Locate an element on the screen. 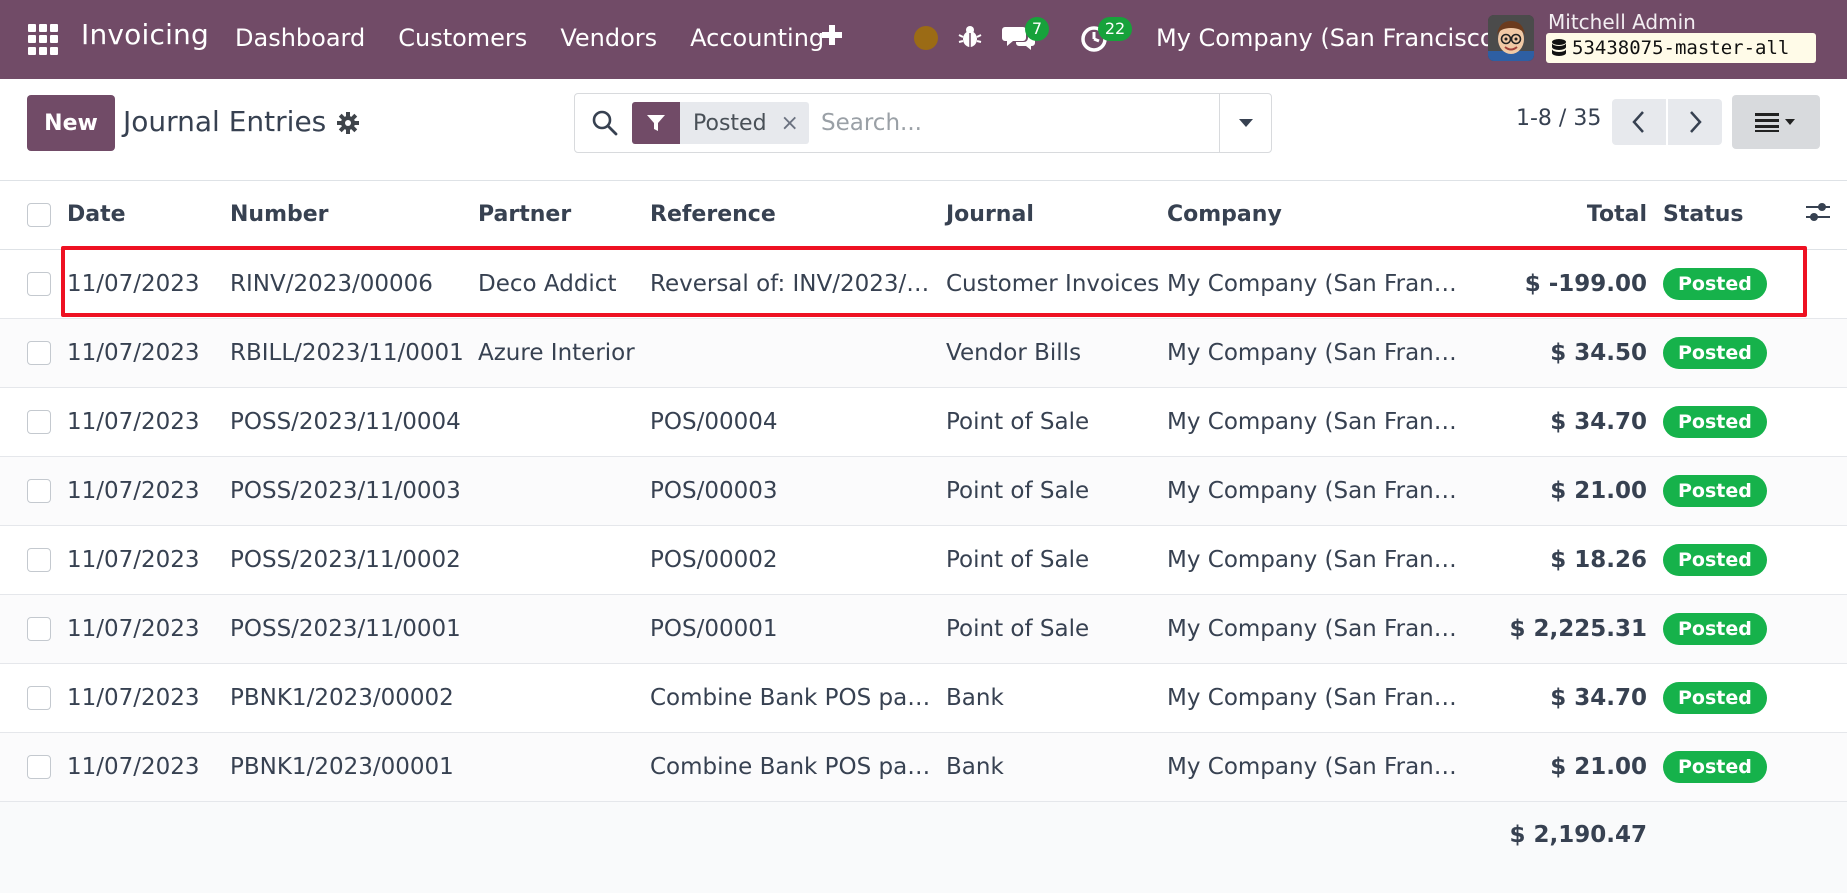 Image resolution: width=1847 pixels, height=893 pixels. pager-value: 1-8 / 35 is located at coordinates (1558, 118).